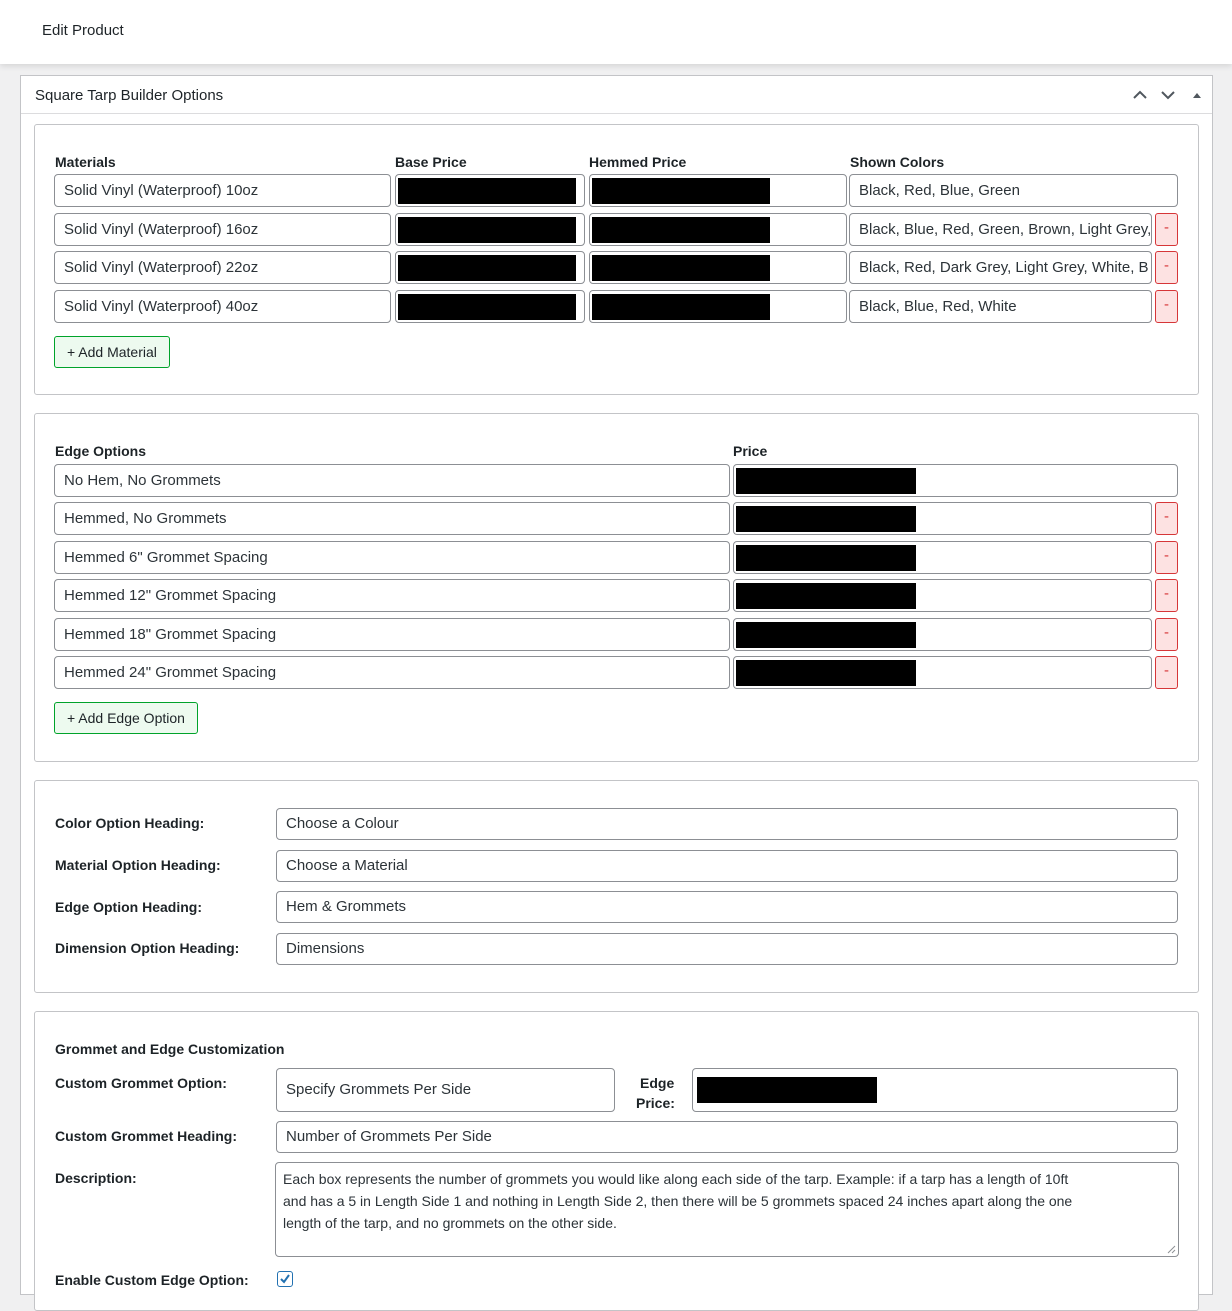 The width and height of the screenshot is (1232, 1311). I want to click on enable-custom-edge-checkbox, so click(285, 1279).